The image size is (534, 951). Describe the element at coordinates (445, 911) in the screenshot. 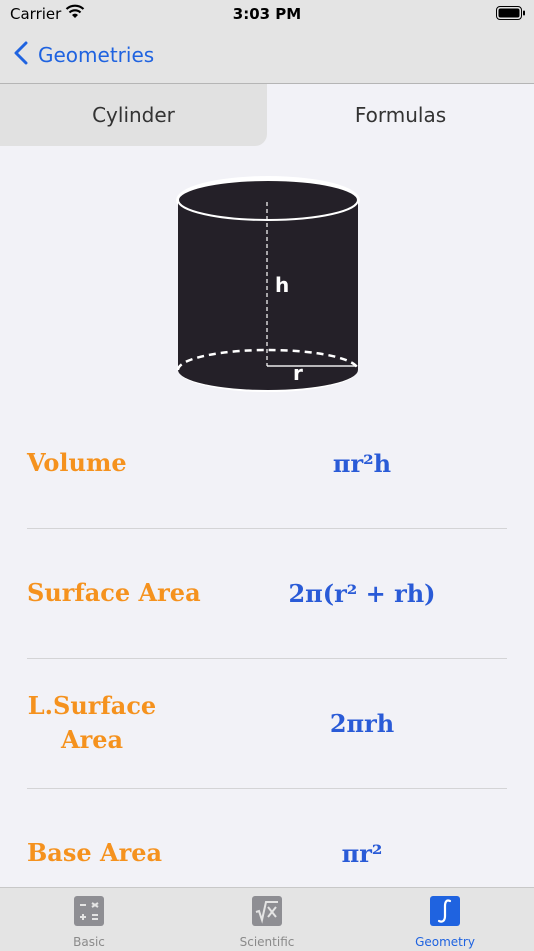

I see `integral-icon` at that location.